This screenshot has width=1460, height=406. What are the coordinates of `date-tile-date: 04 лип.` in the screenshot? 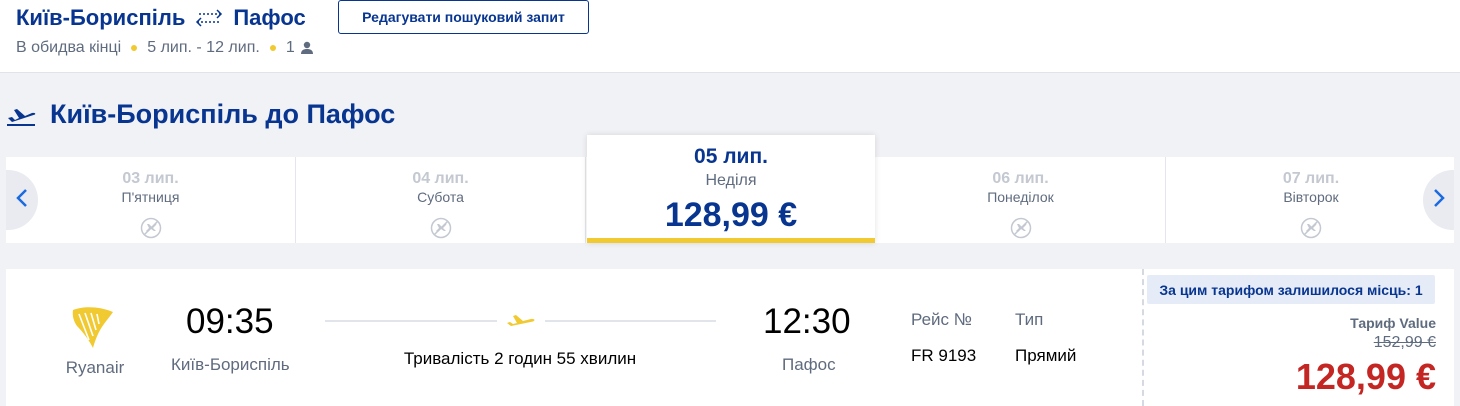 It's located at (440, 178).